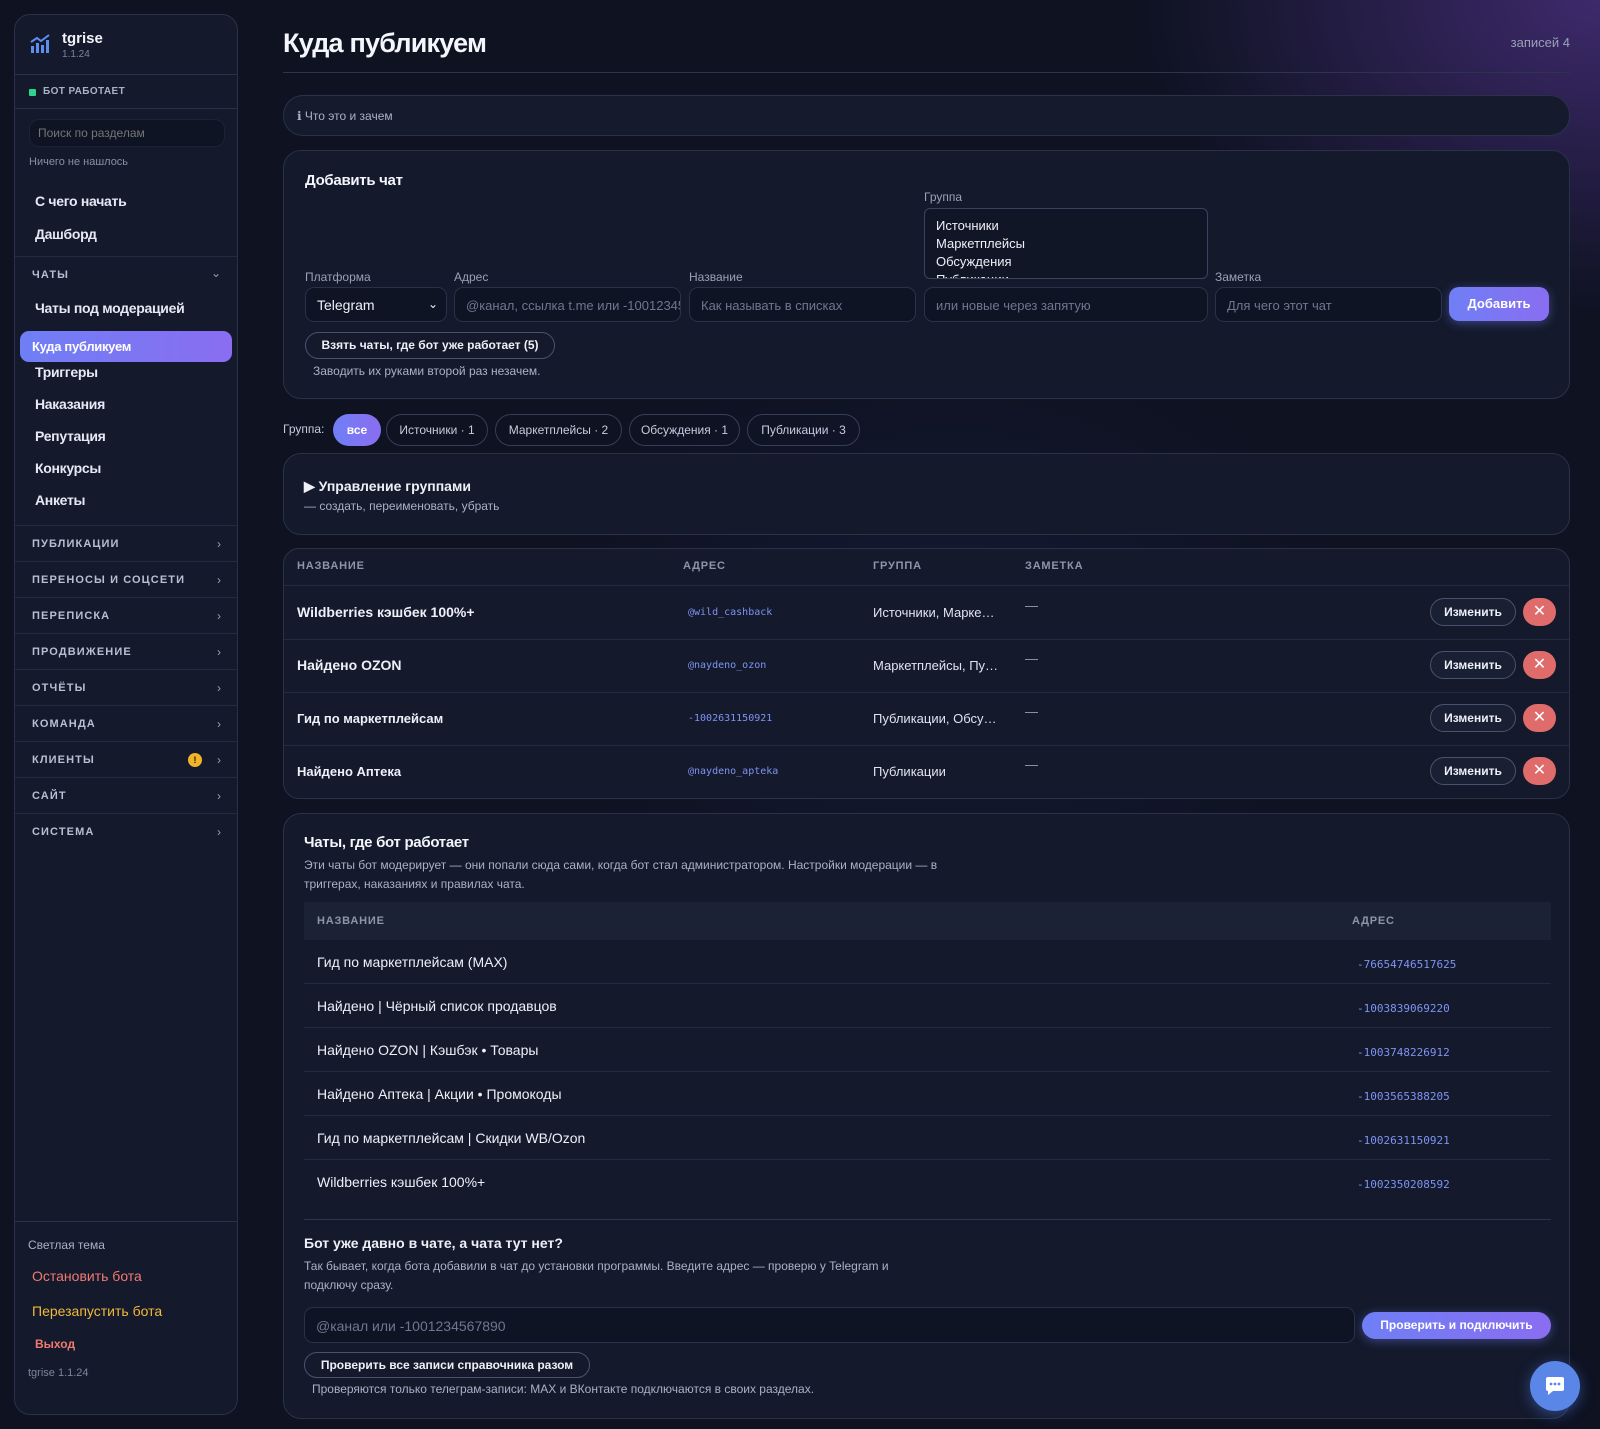  I want to click on name-input: Как называть в списках, so click(802, 304).